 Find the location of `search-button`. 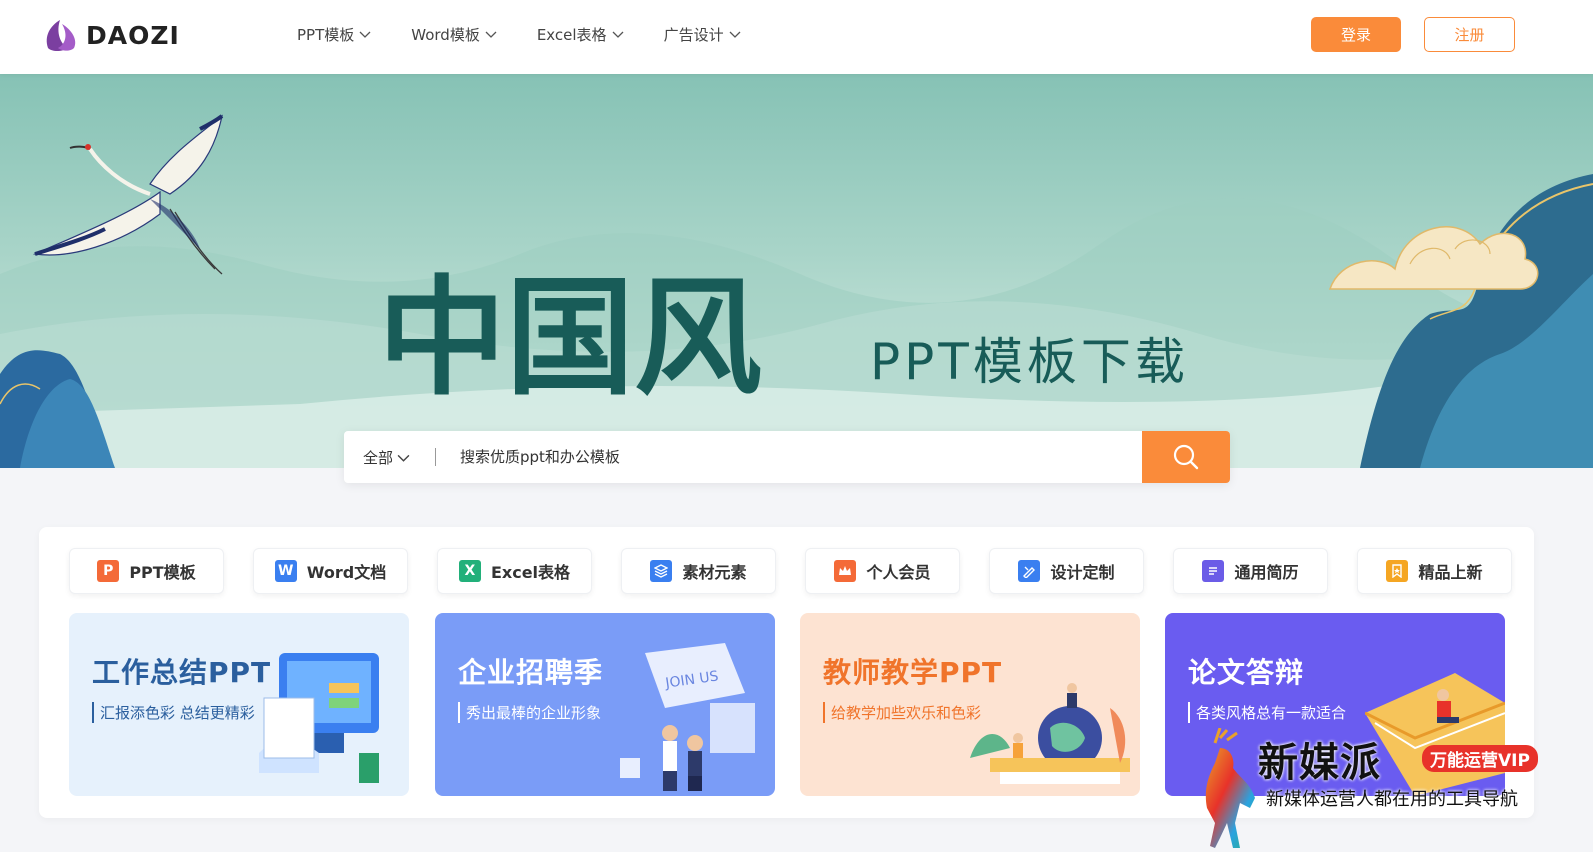

search-button is located at coordinates (1186, 457).